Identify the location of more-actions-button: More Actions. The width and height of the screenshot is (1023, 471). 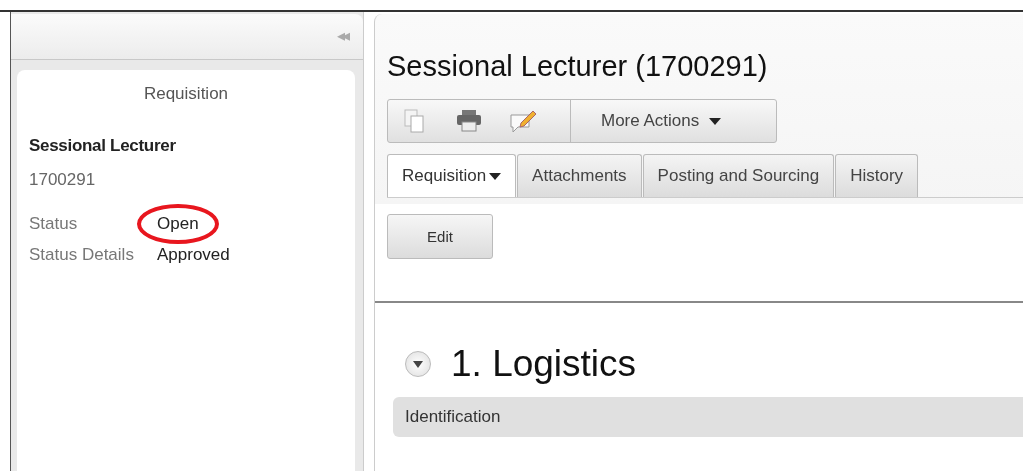
(661, 121).